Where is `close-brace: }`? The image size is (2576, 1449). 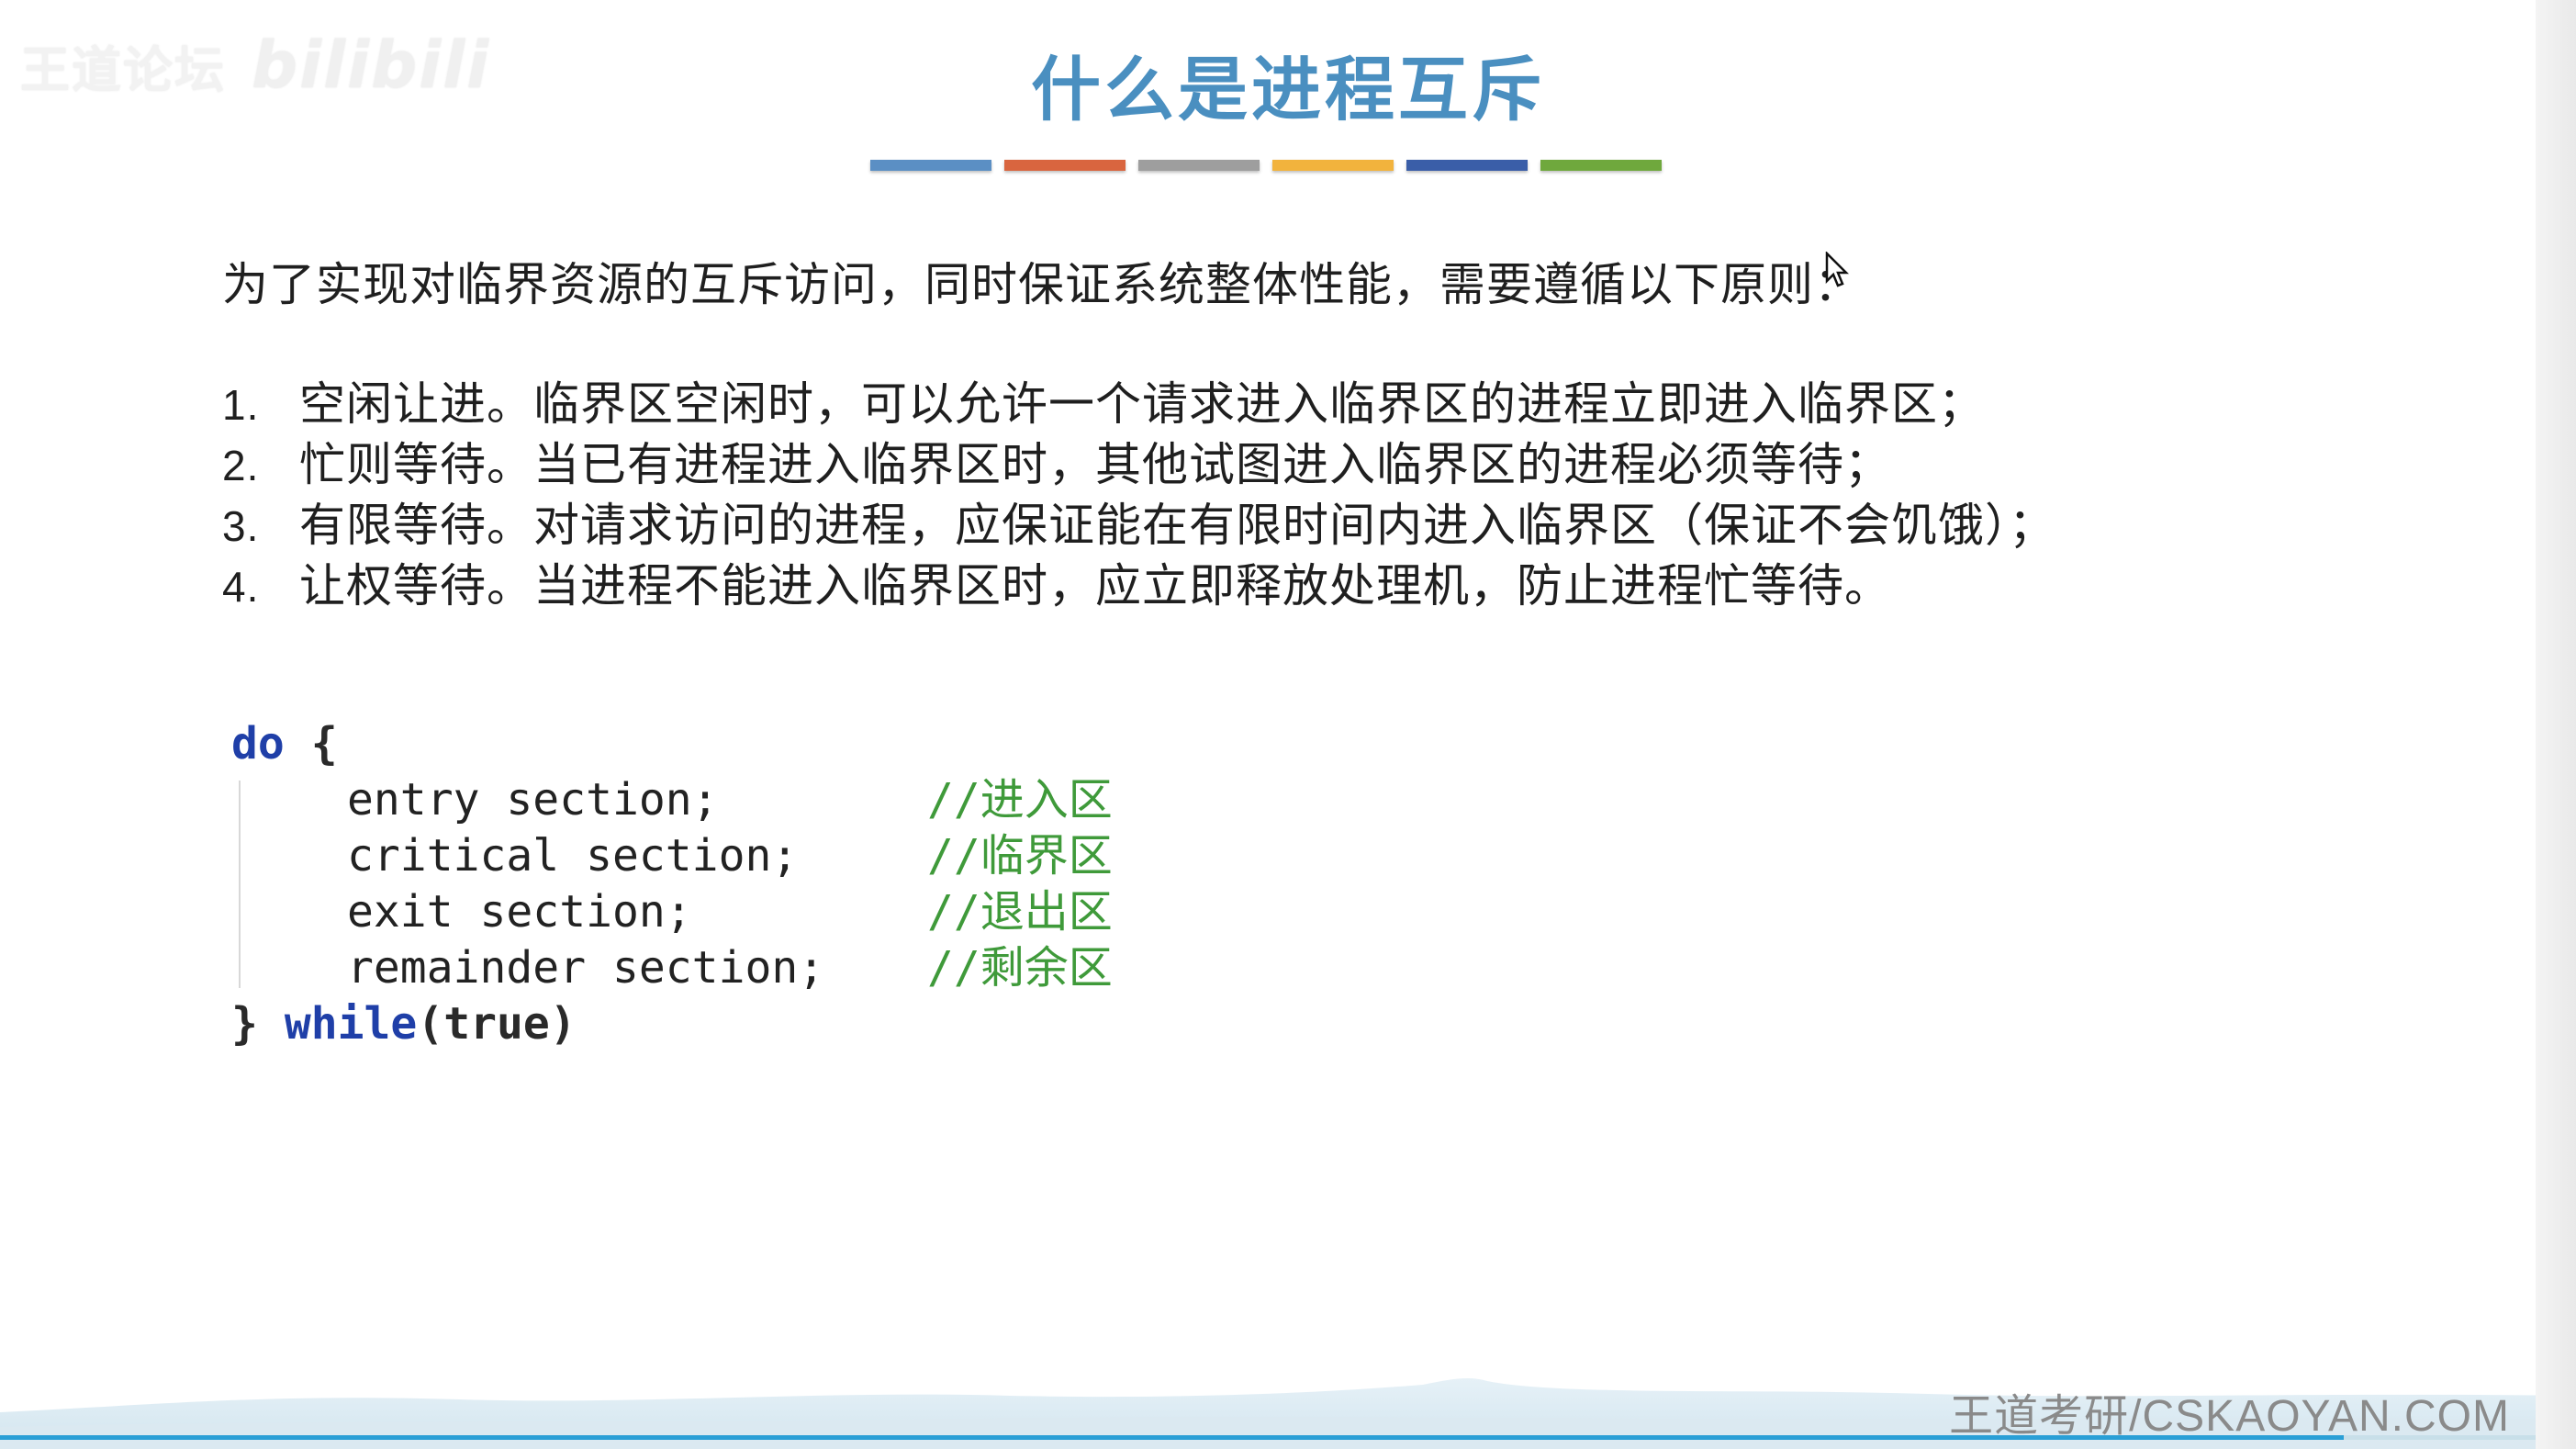
close-brace: } is located at coordinates (244, 1024).